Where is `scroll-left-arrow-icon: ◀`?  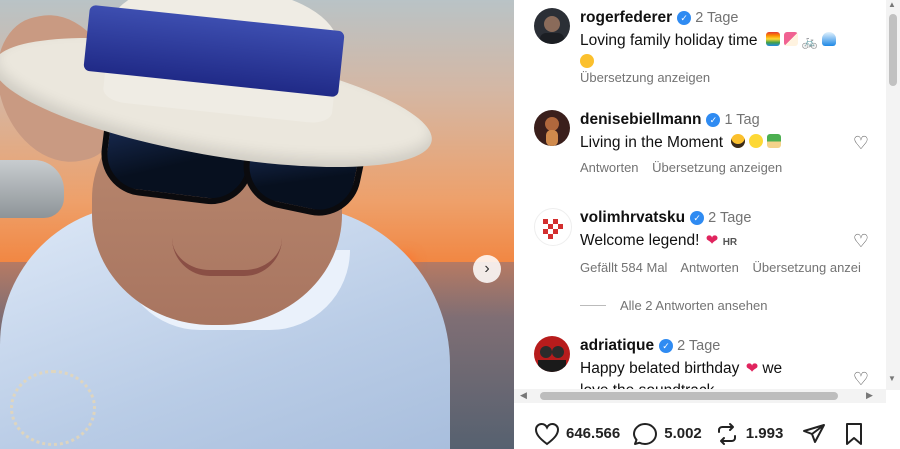 scroll-left-arrow-icon: ◀ is located at coordinates (523, 395).